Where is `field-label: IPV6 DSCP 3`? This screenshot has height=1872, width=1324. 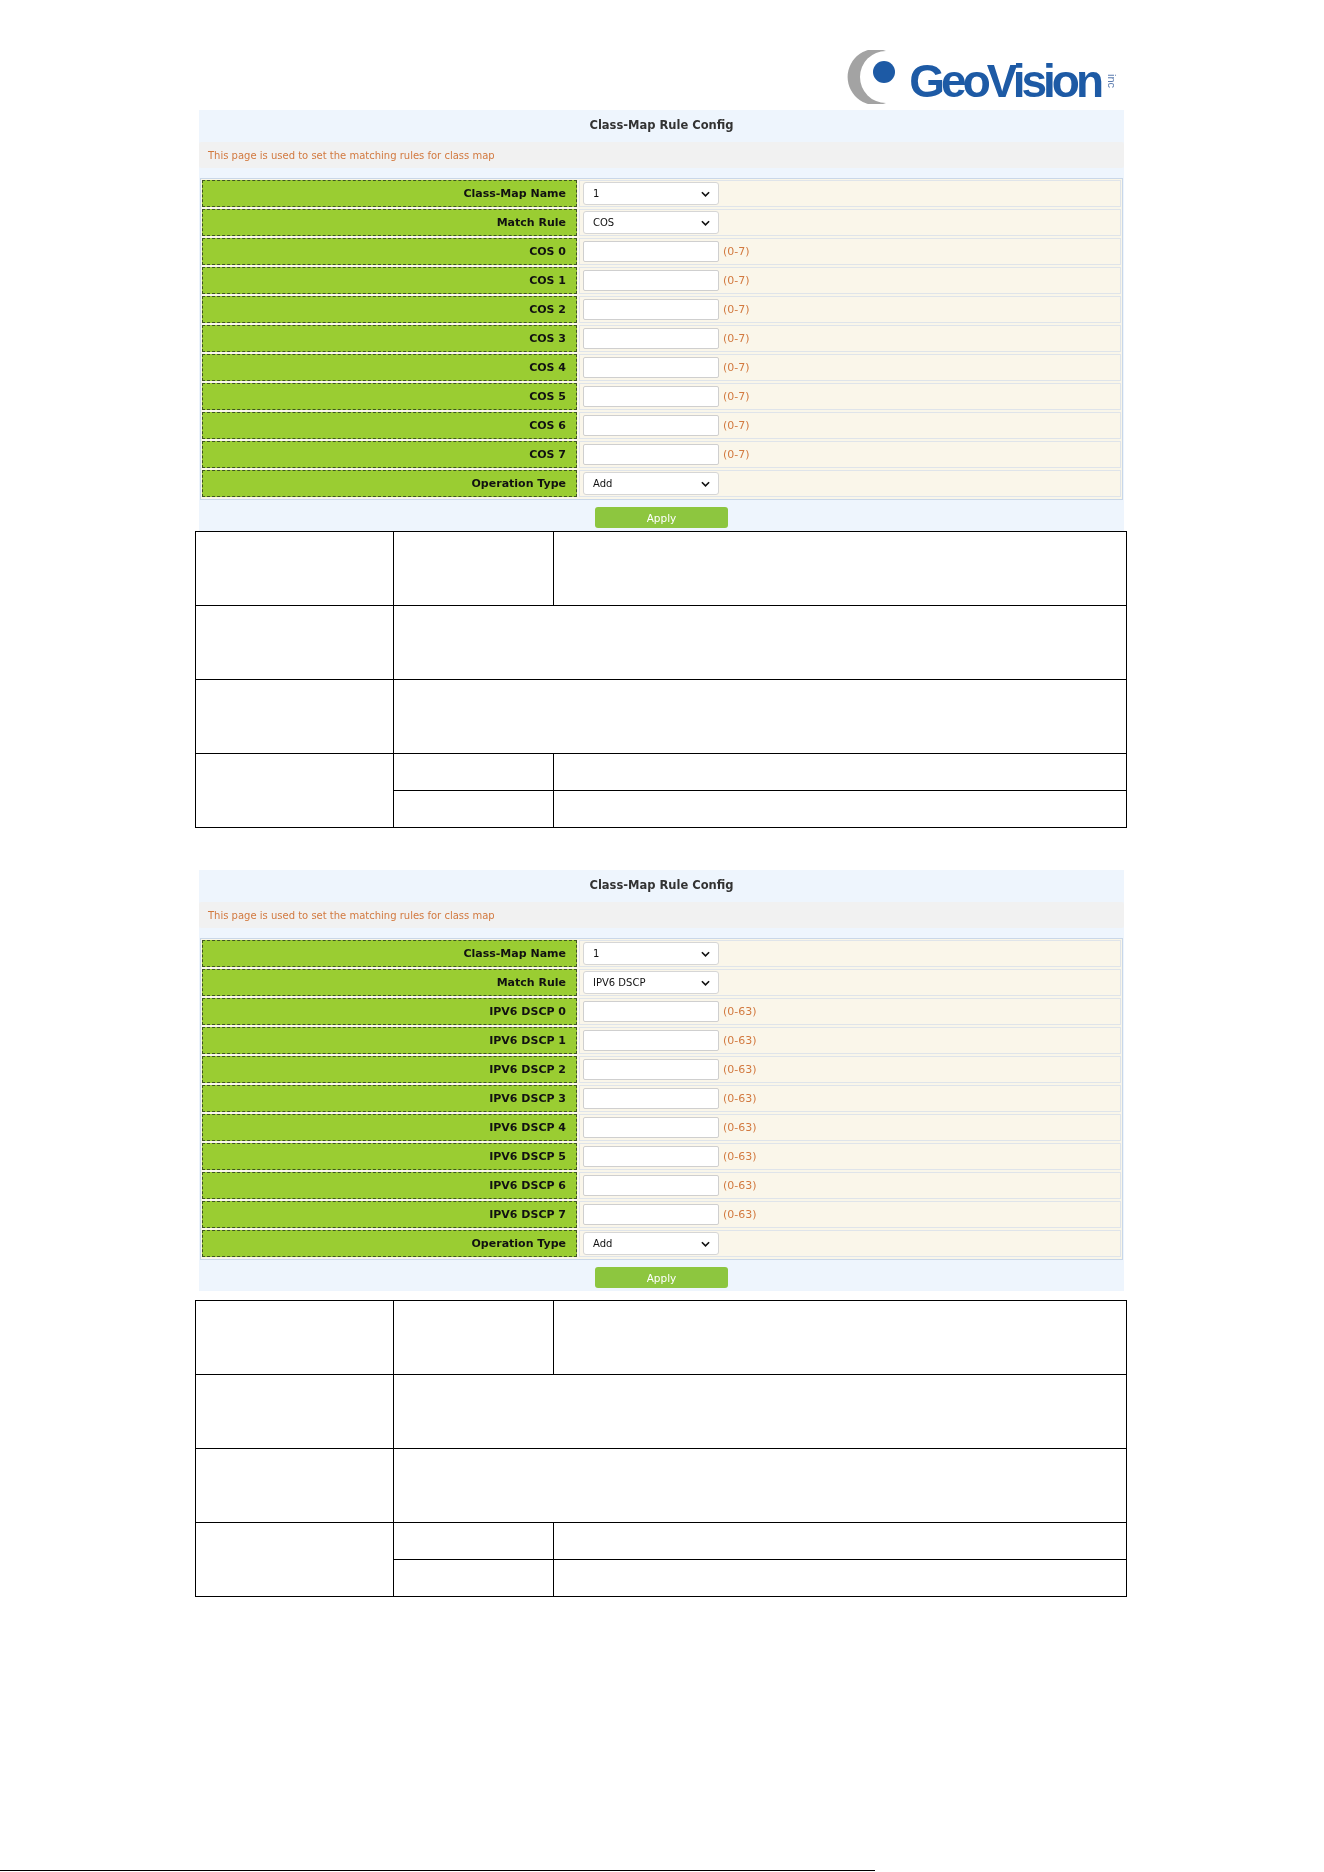 field-label: IPV6 DSCP 3 is located at coordinates (389, 1098).